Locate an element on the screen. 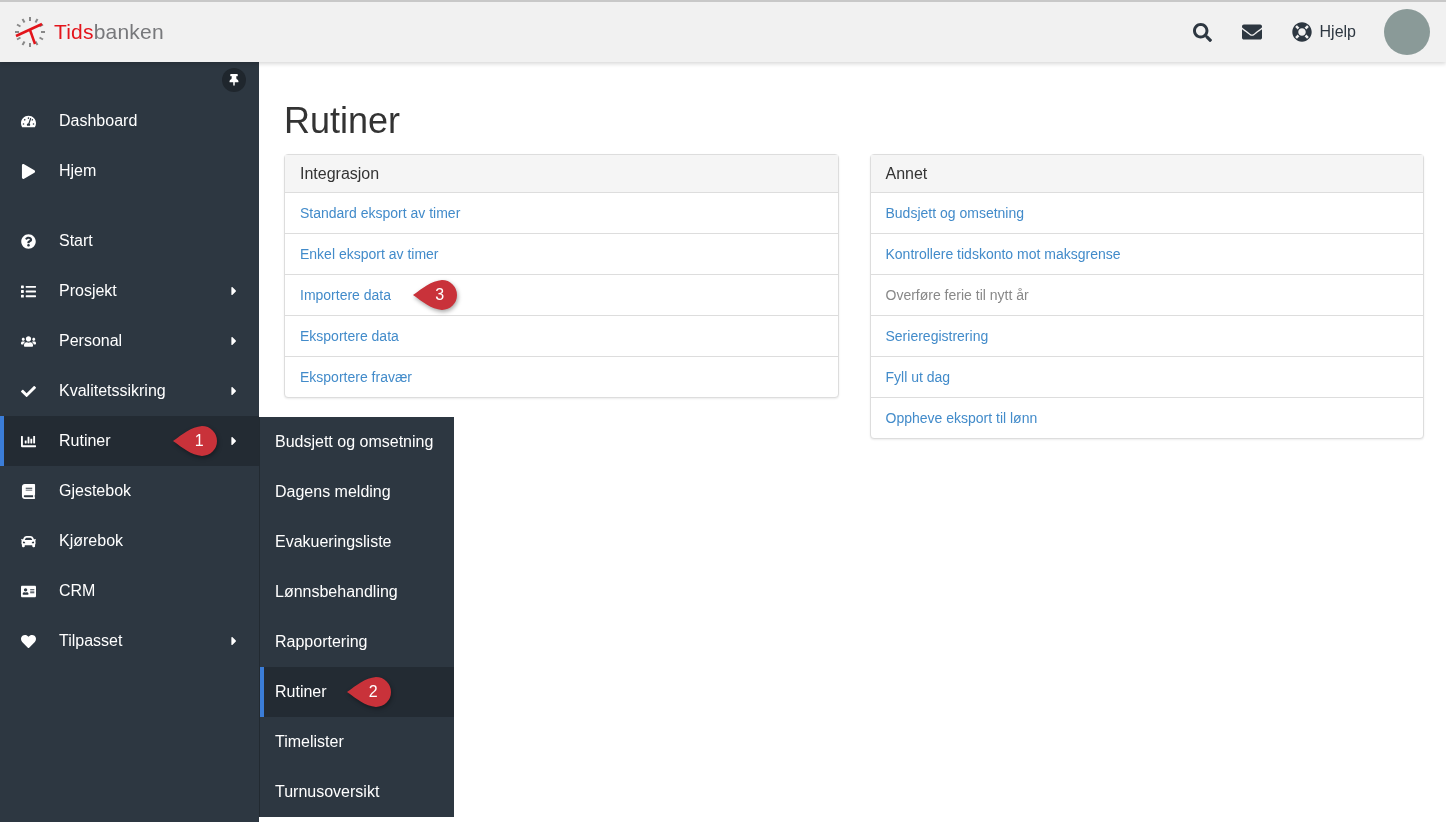 This screenshot has width=1446, height=822. logo-icon is located at coordinates (30, 32).